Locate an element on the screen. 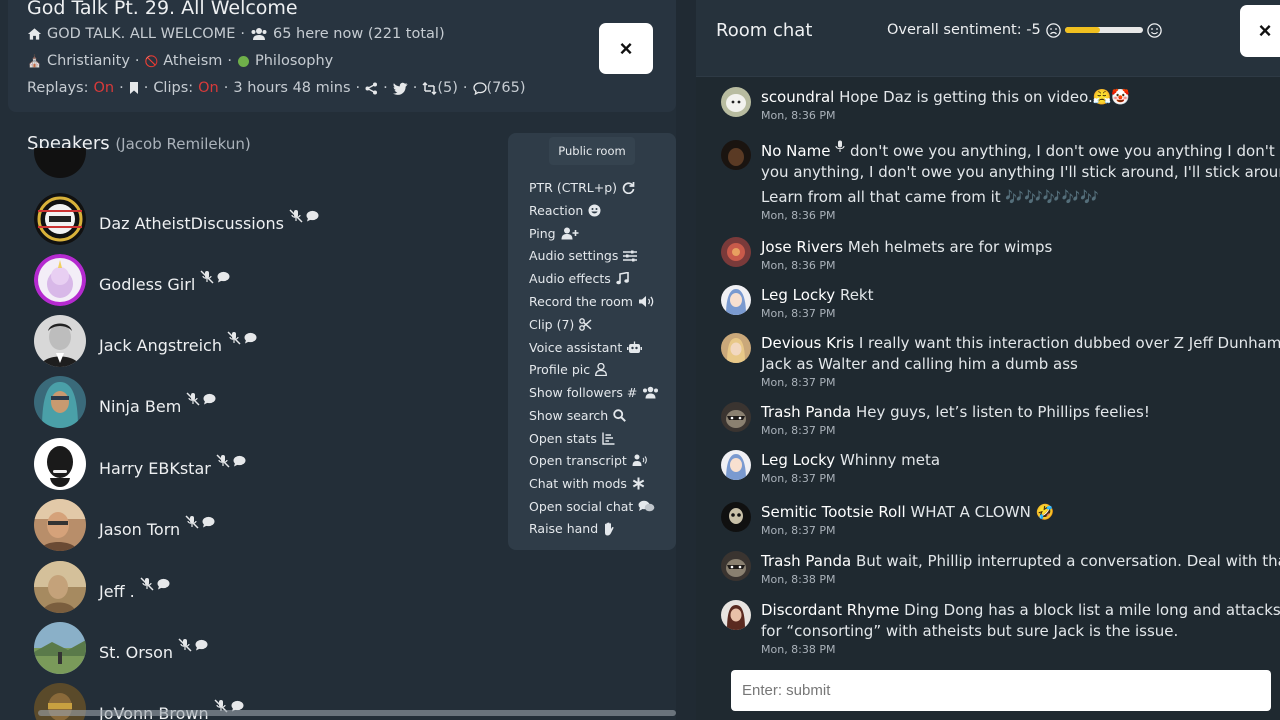 This screenshot has width=1280, height=720. raccoon-avatar is located at coordinates (736, 417).